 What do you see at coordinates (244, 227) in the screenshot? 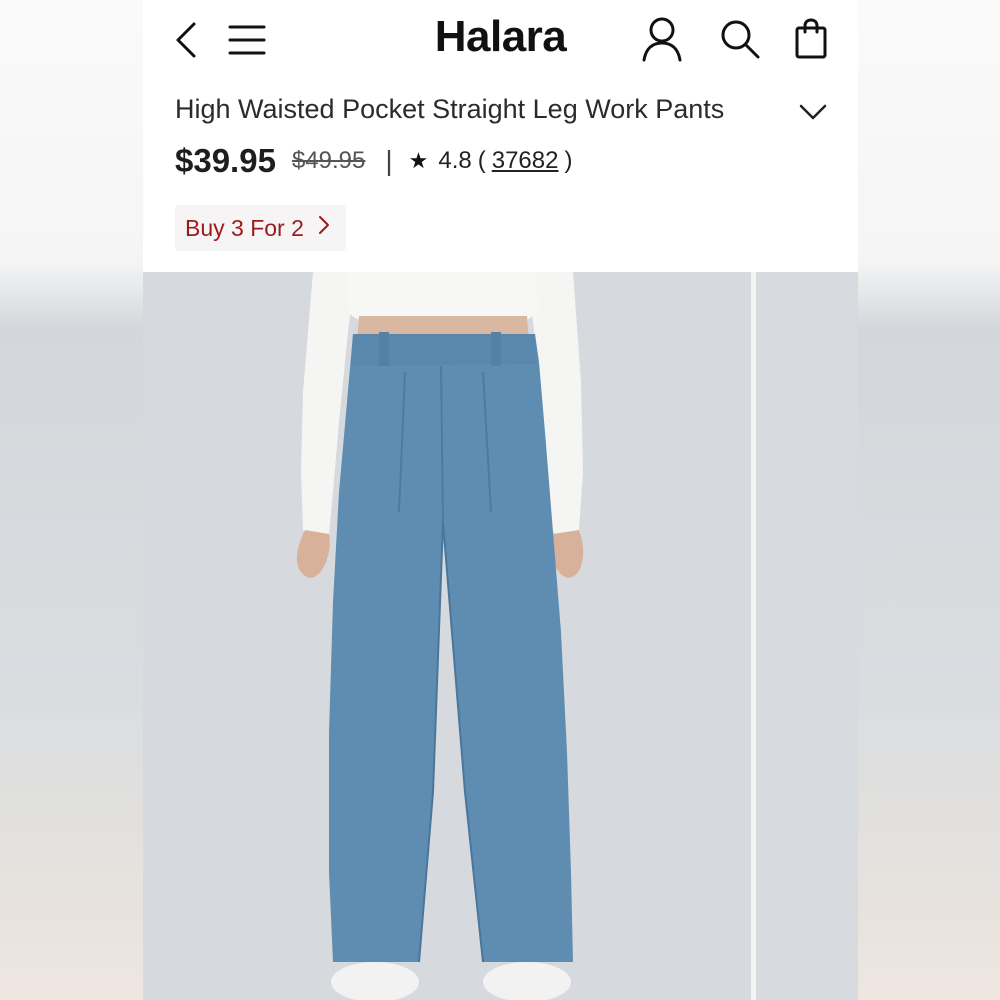
I see `promo-label: Buy 3 For 2` at bounding box center [244, 227].